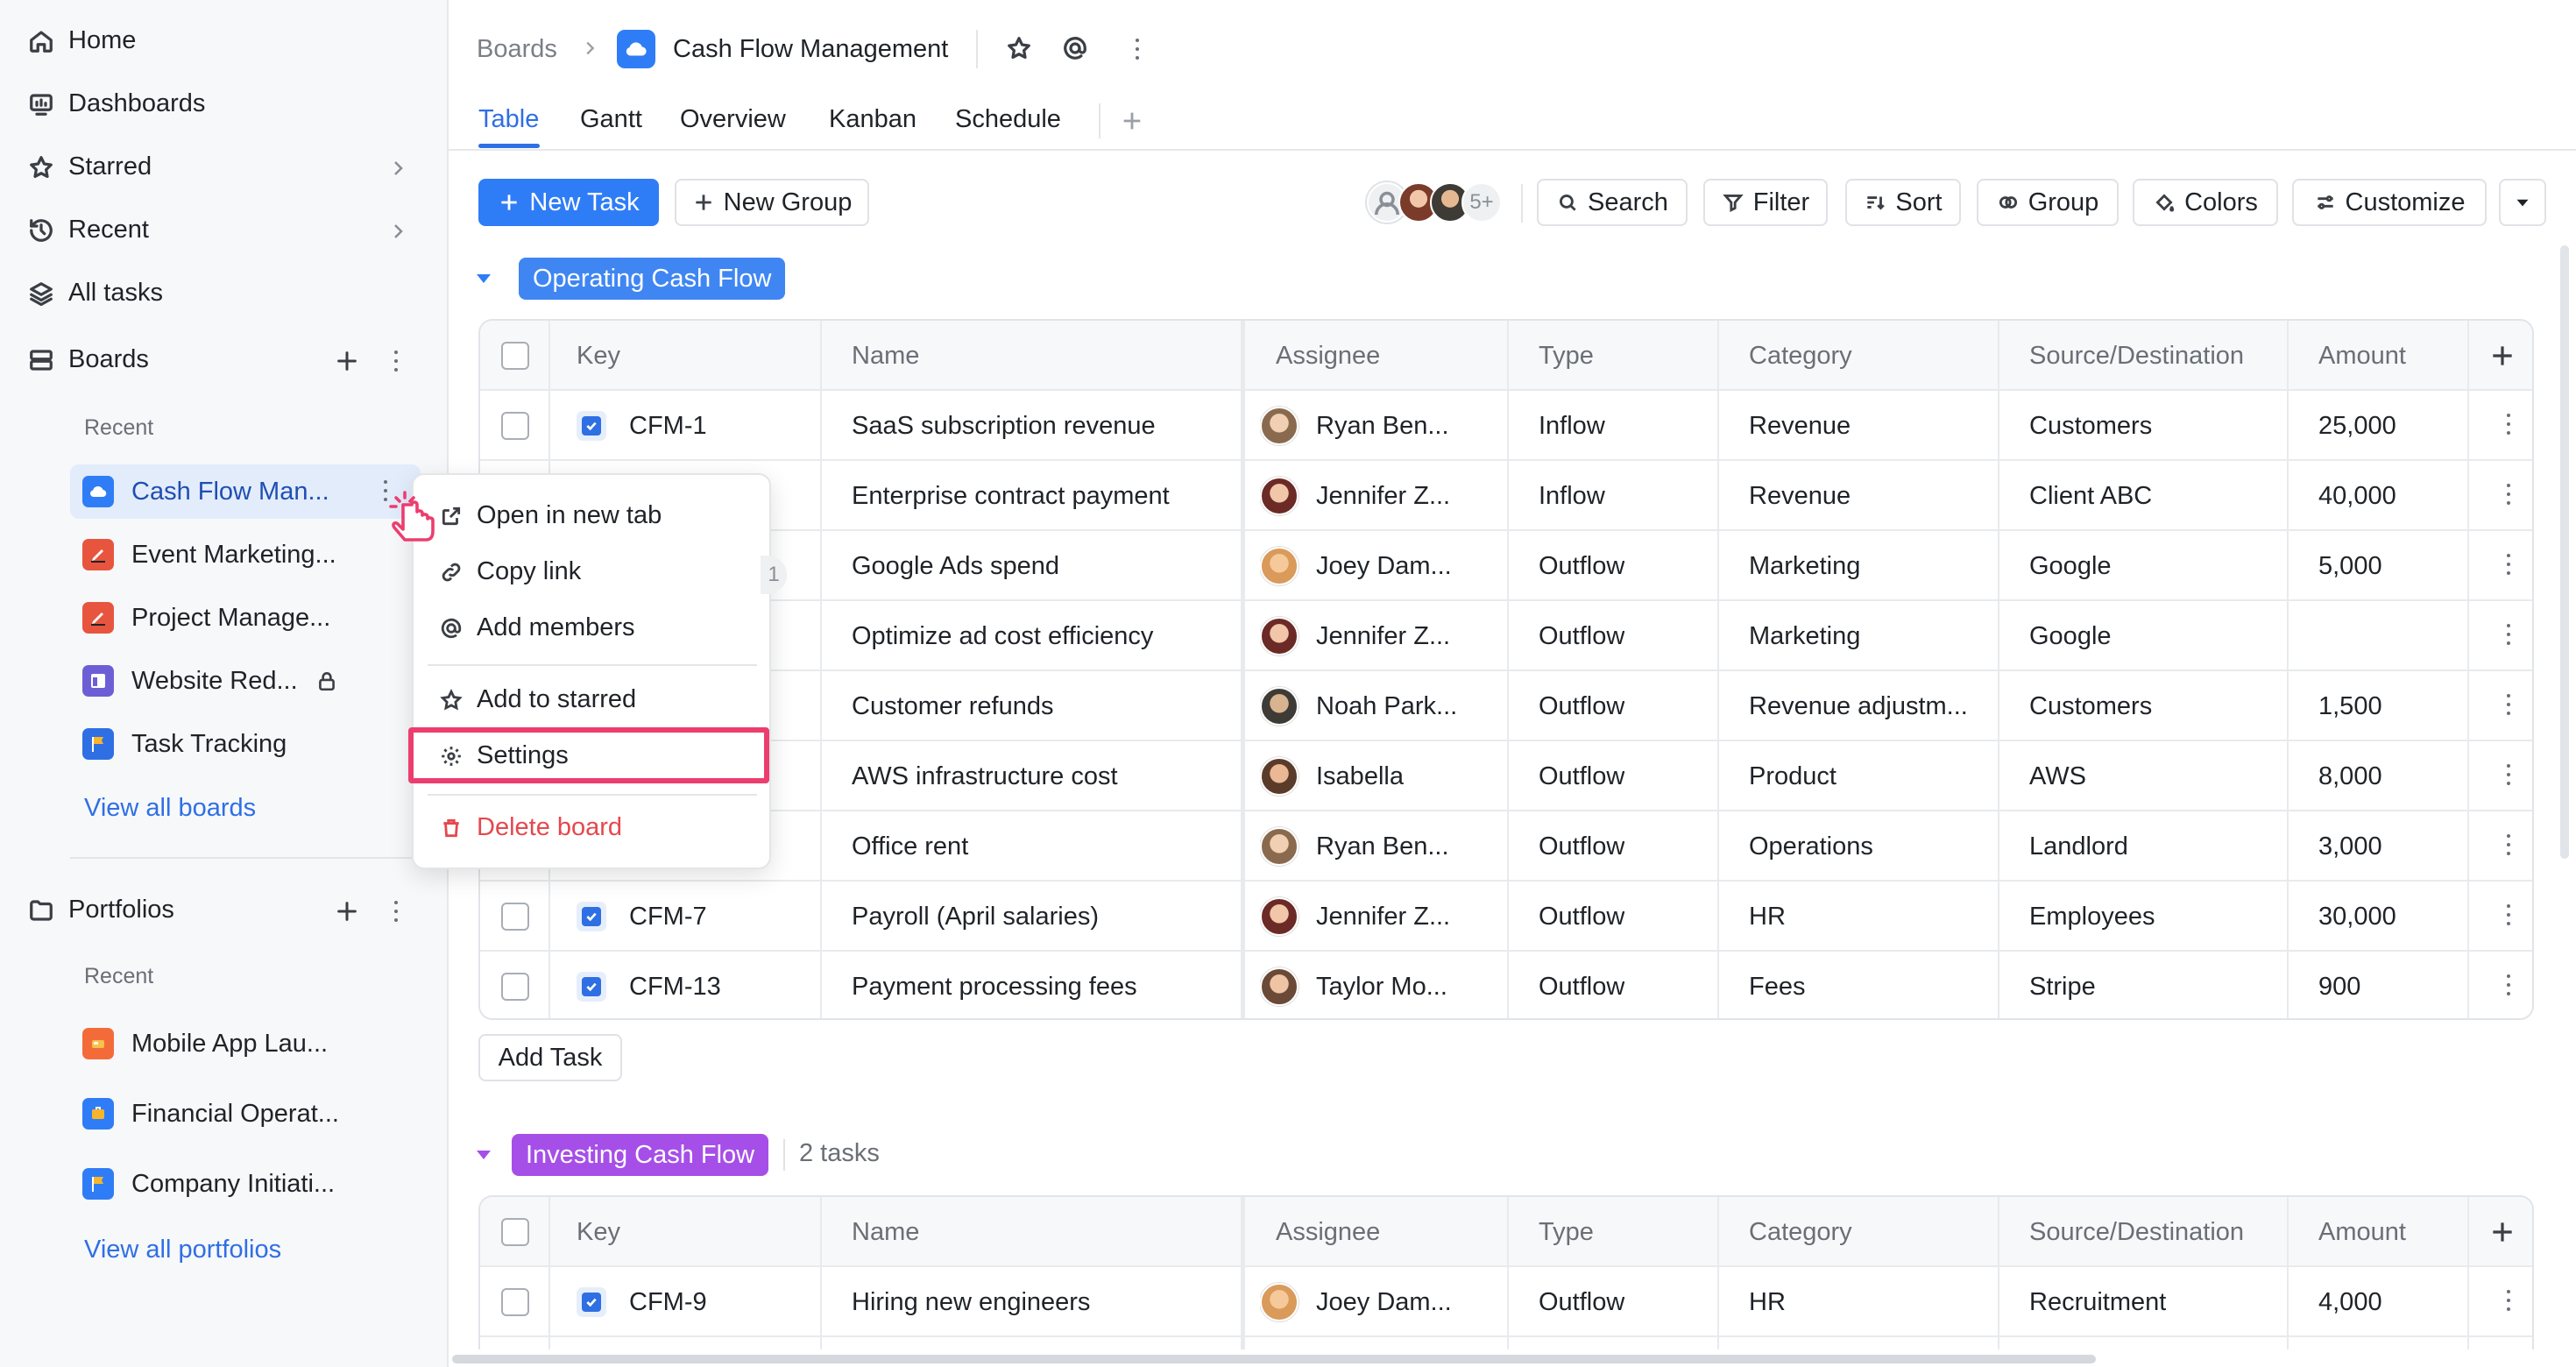  Describe the element at coordinates (1867, 776) in the screenshot. I see `category-cell: Product` at that location.